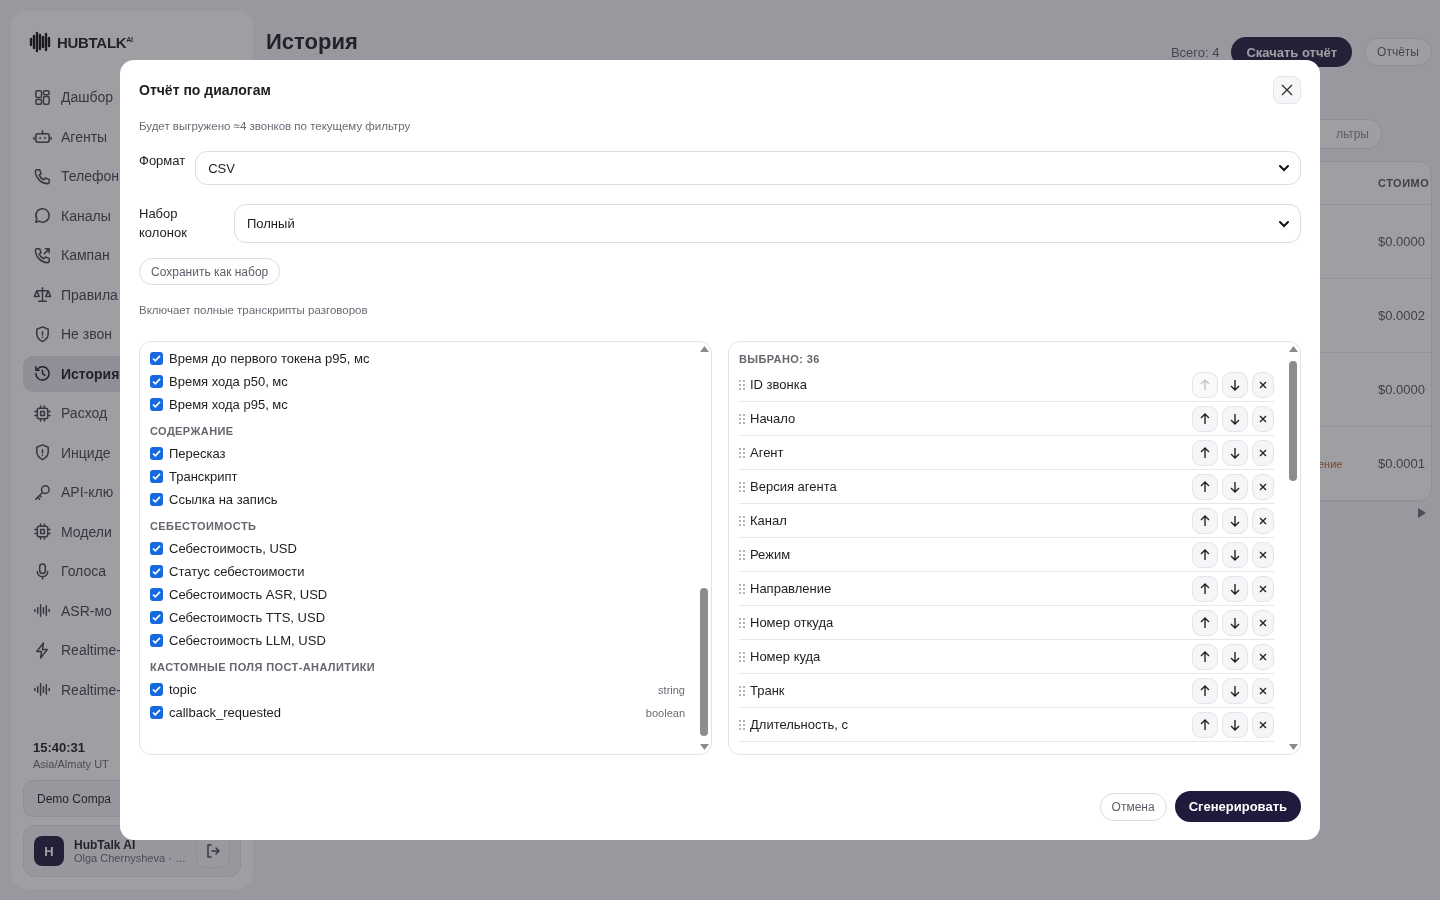 This screenshot has width=1440, height=900. I want to click on user-name: HubTalk AI, so click(105, 845).